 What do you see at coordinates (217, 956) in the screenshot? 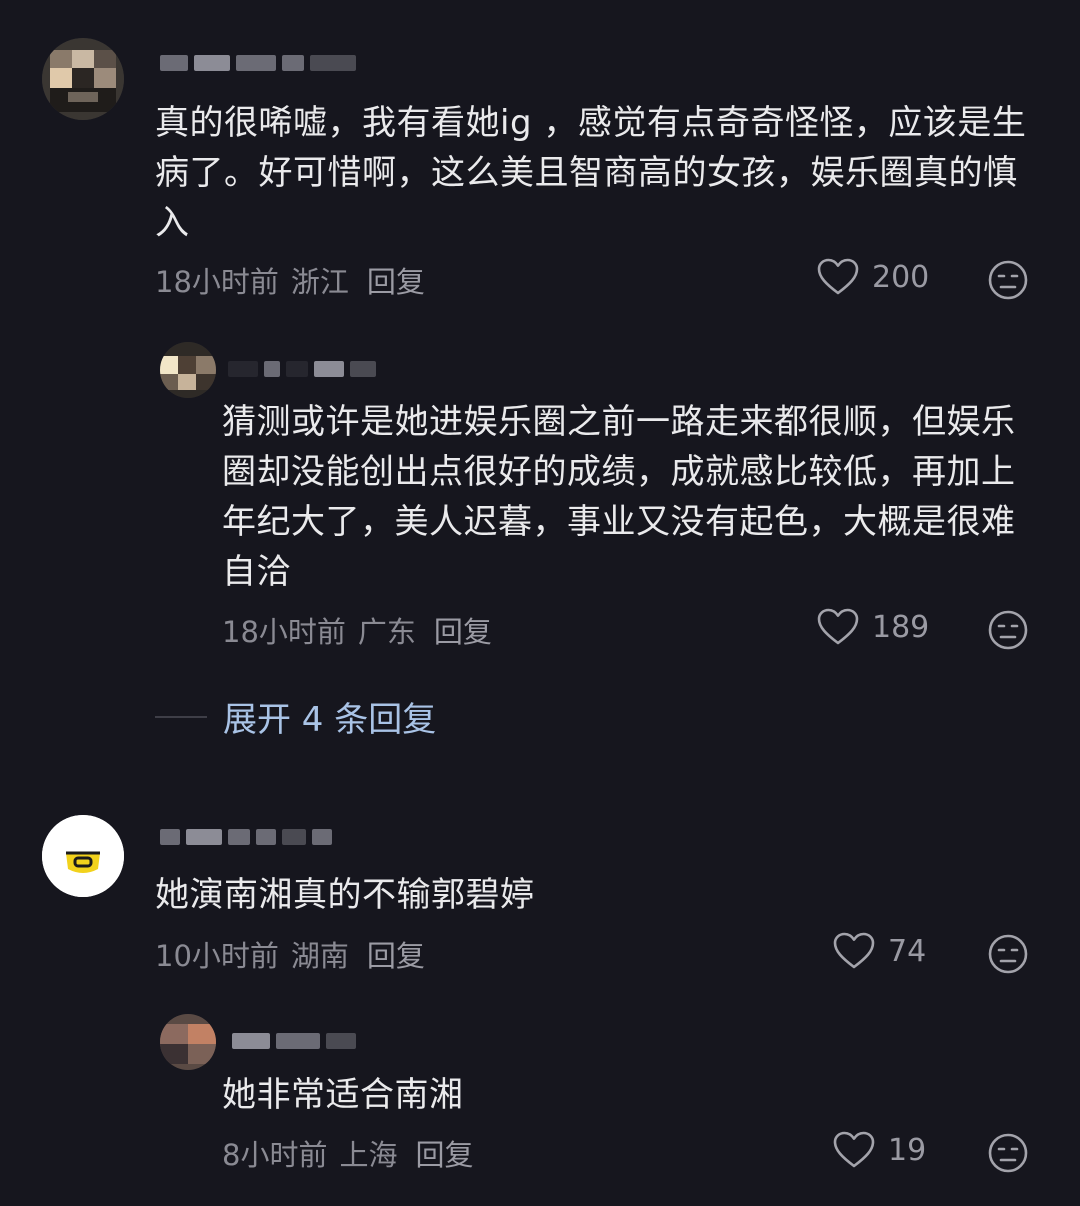
I see `comment-time: 10小时前` at bounding box center [217, 956].